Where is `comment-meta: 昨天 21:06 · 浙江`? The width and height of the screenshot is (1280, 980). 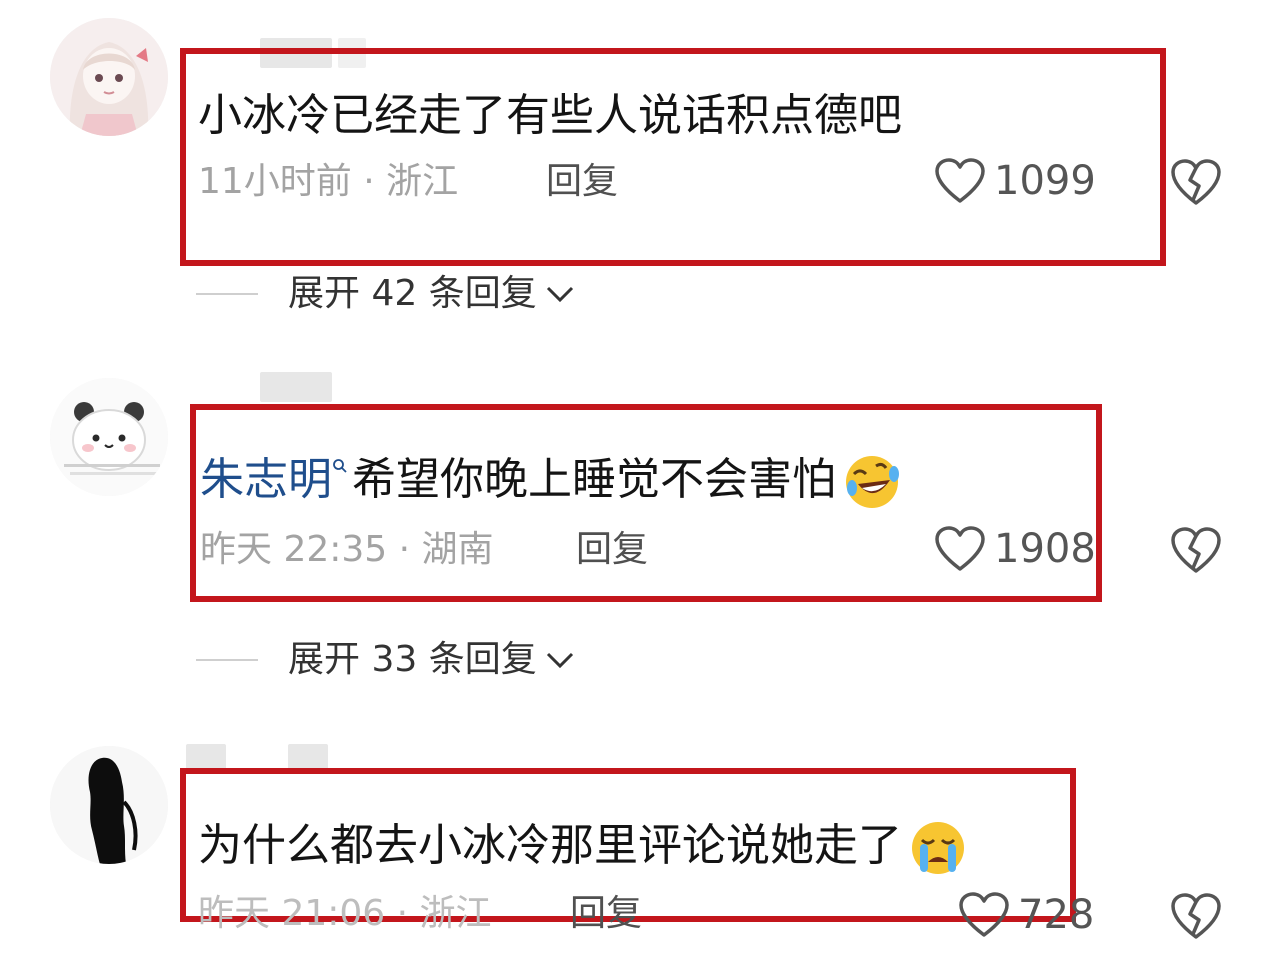 comment-meta: 昨天 21:06 · 浙江 is located at coordinates (345, 913).